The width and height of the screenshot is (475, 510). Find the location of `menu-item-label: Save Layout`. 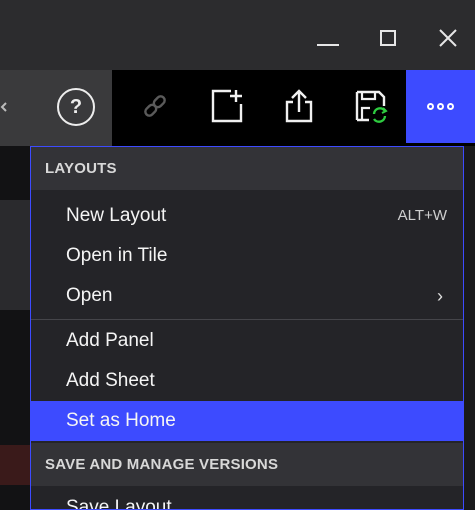

menu-item-label: Save Layout is located at coordinates (119, 503).